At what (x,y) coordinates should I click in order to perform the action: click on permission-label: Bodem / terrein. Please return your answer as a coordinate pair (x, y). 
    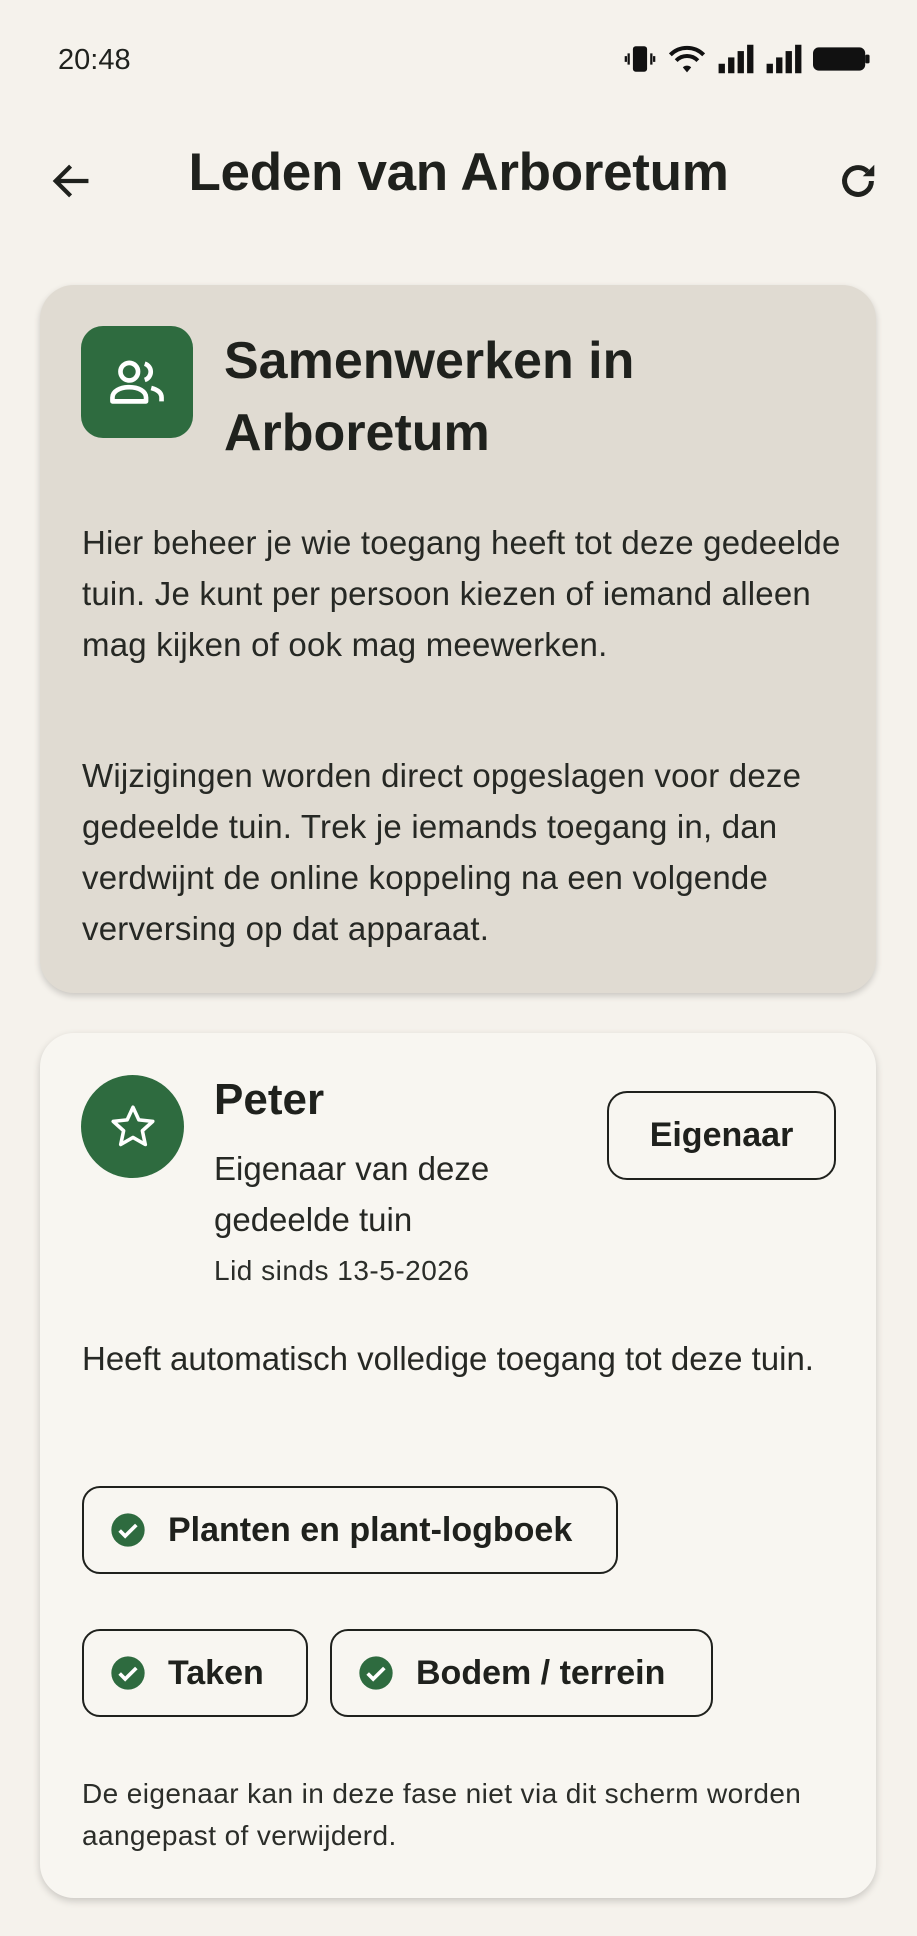
    Looking at the image, I should click on (541, 1672).